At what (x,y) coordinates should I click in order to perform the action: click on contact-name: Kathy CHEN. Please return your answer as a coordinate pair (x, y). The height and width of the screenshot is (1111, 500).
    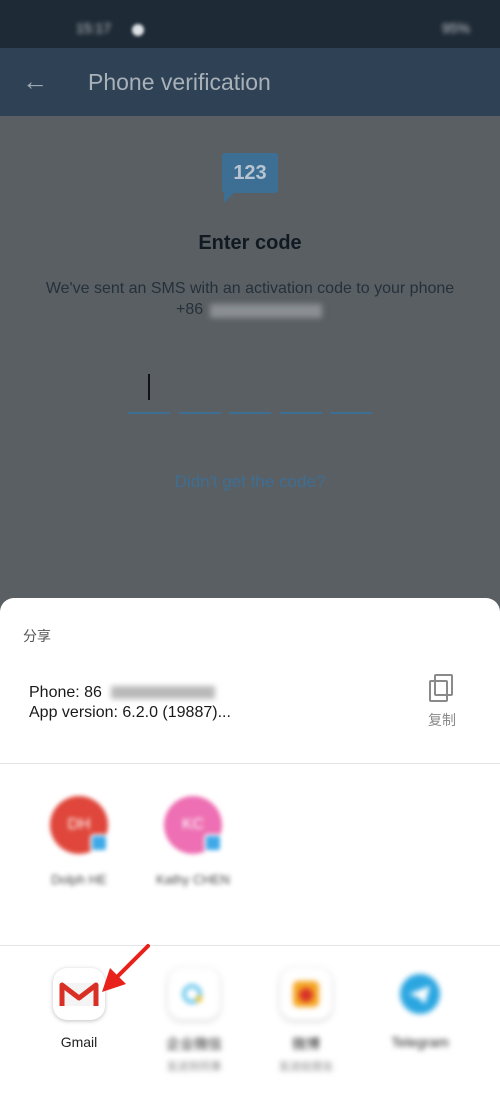
    Looking at the image, I should click on (193, 879).